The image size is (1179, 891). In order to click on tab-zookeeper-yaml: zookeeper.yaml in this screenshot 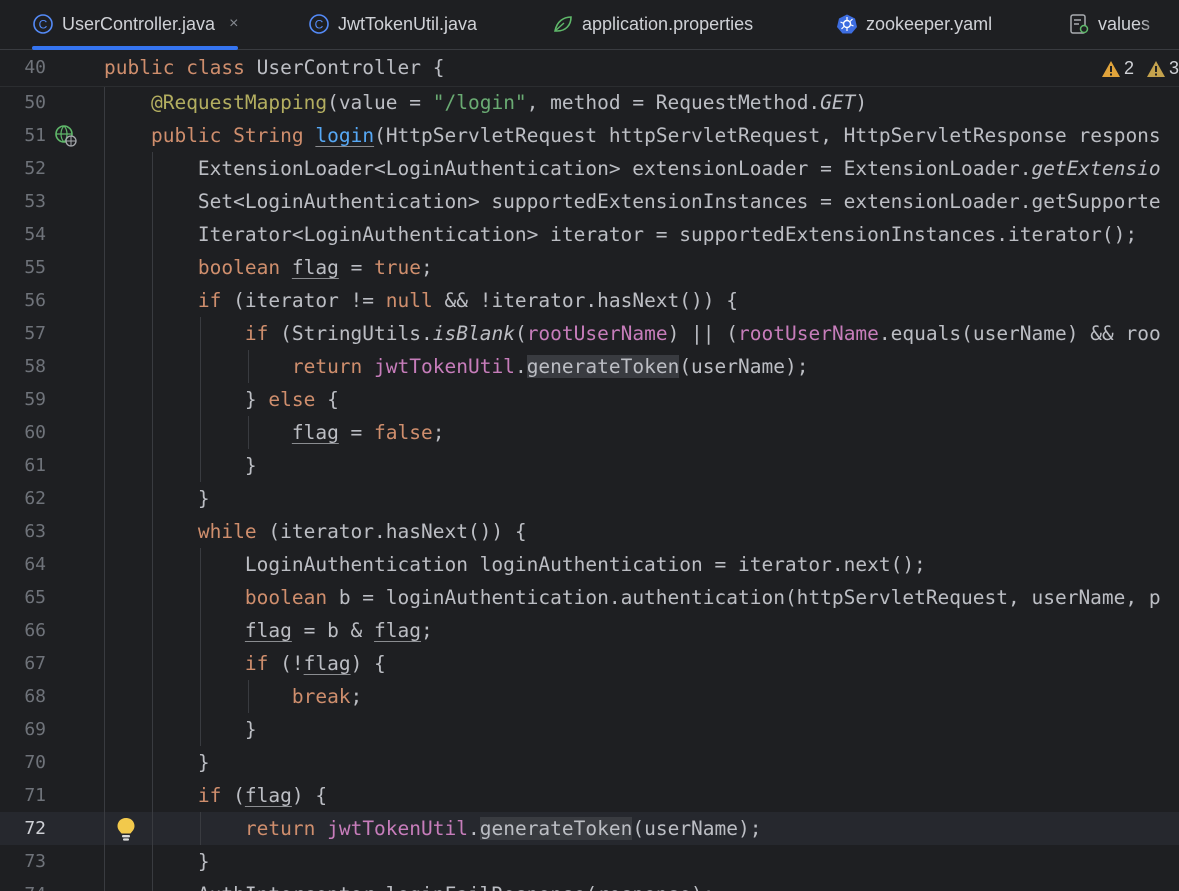, I will do `click(914, 24)`.